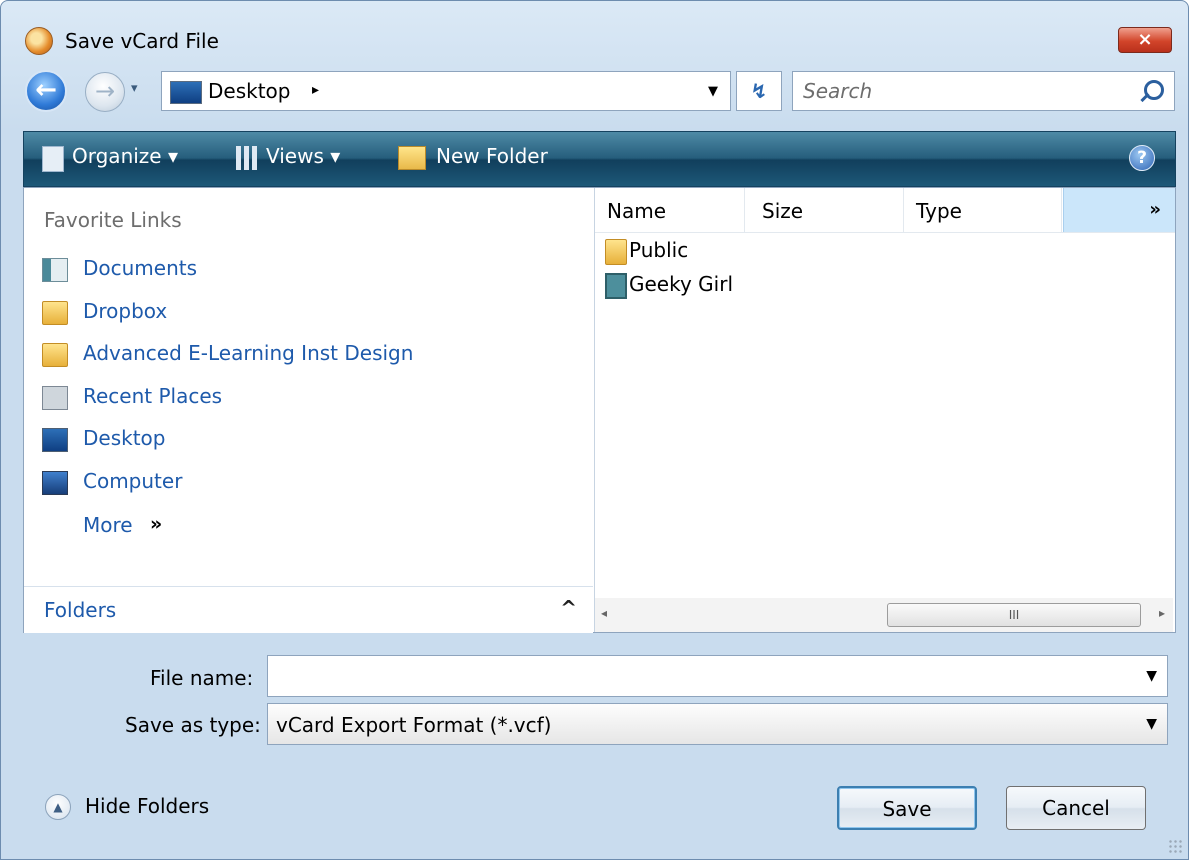 Image resolution: width=1189 pixels, height=860 pixels. I want to click on column-header-type: Type, so click(983, 210).